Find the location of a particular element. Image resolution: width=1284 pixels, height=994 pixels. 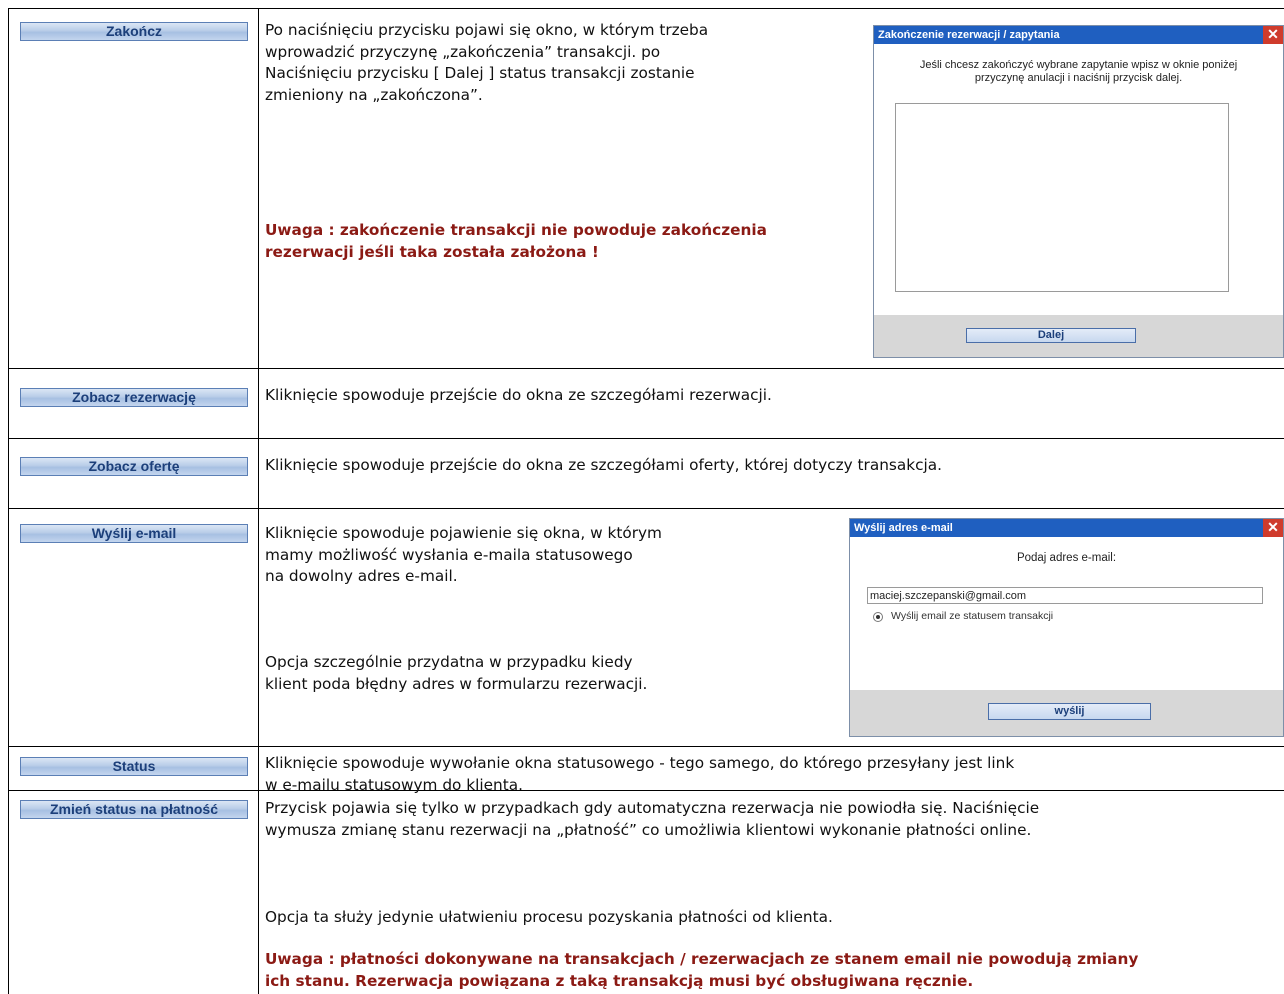

dialog-titlebar: Zakończenie rezerwacji / zapytania ✕ is located at coordinates (1078, 35).